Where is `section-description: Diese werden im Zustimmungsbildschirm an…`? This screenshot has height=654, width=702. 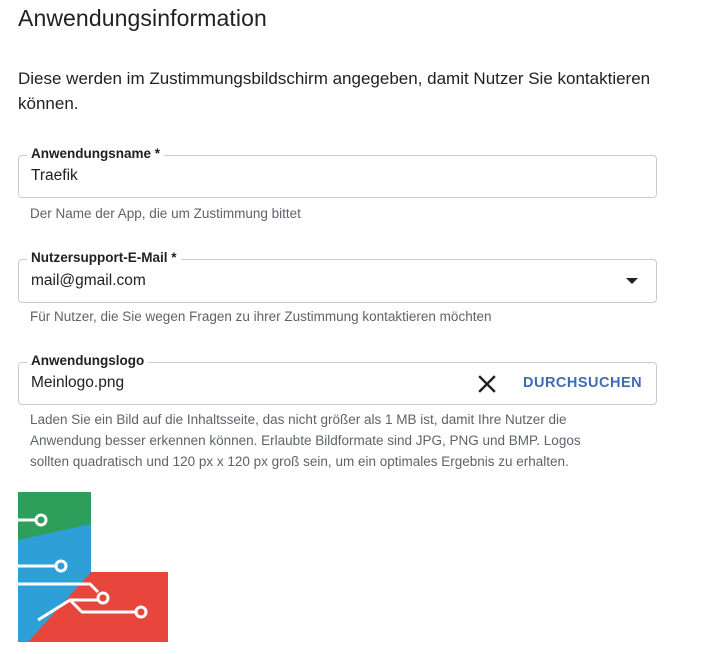
section-description: Diese werden im Zustimmungsbildschirm an… is located at coordinates (334, 91).